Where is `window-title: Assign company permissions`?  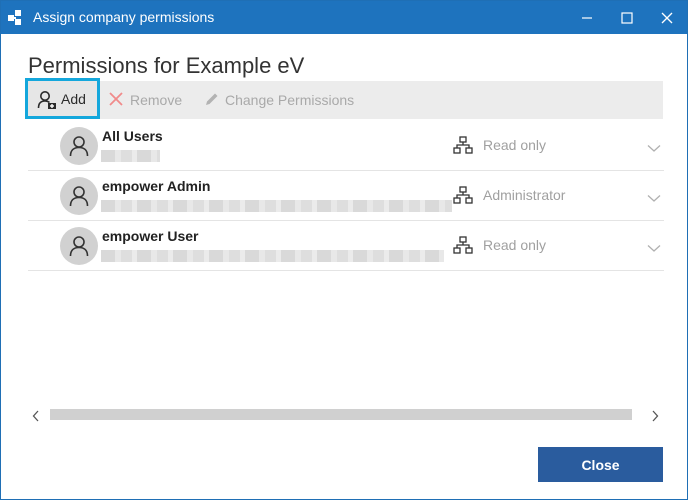
window-title: Assign company permissions is located at coordinates (124, 17).